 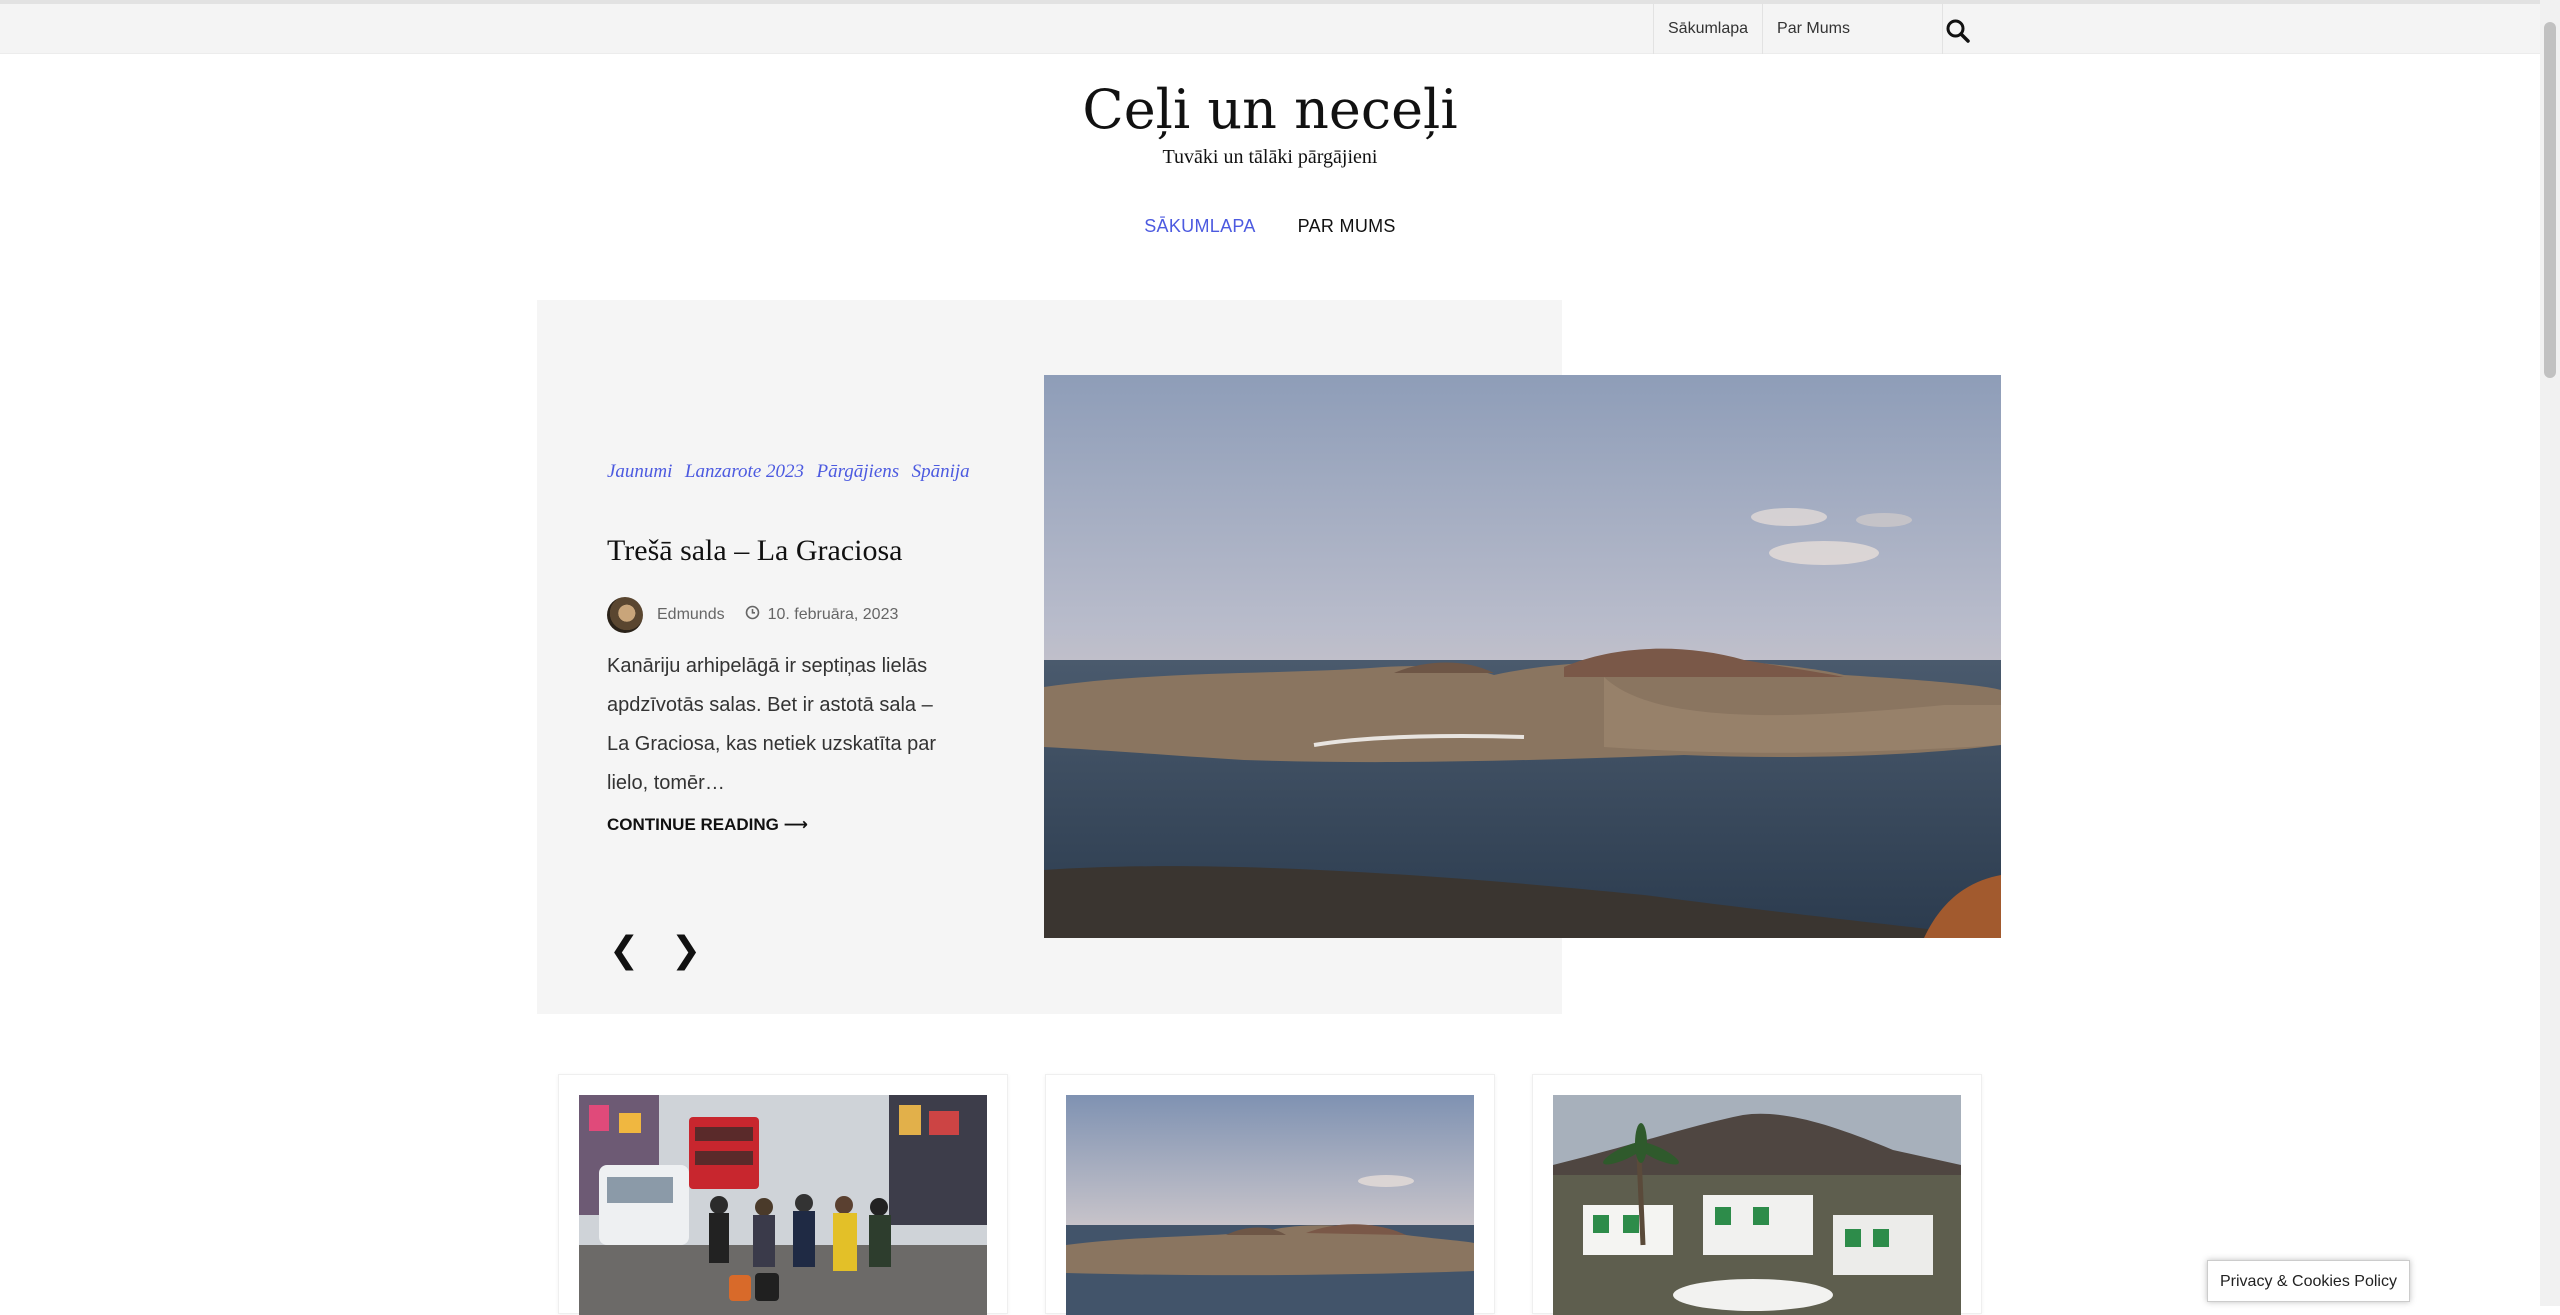 What do you see at coordinates (857, 471) in the screenshot?
I see `category-link: Pārgājiens` at bounding box center [857, 471].